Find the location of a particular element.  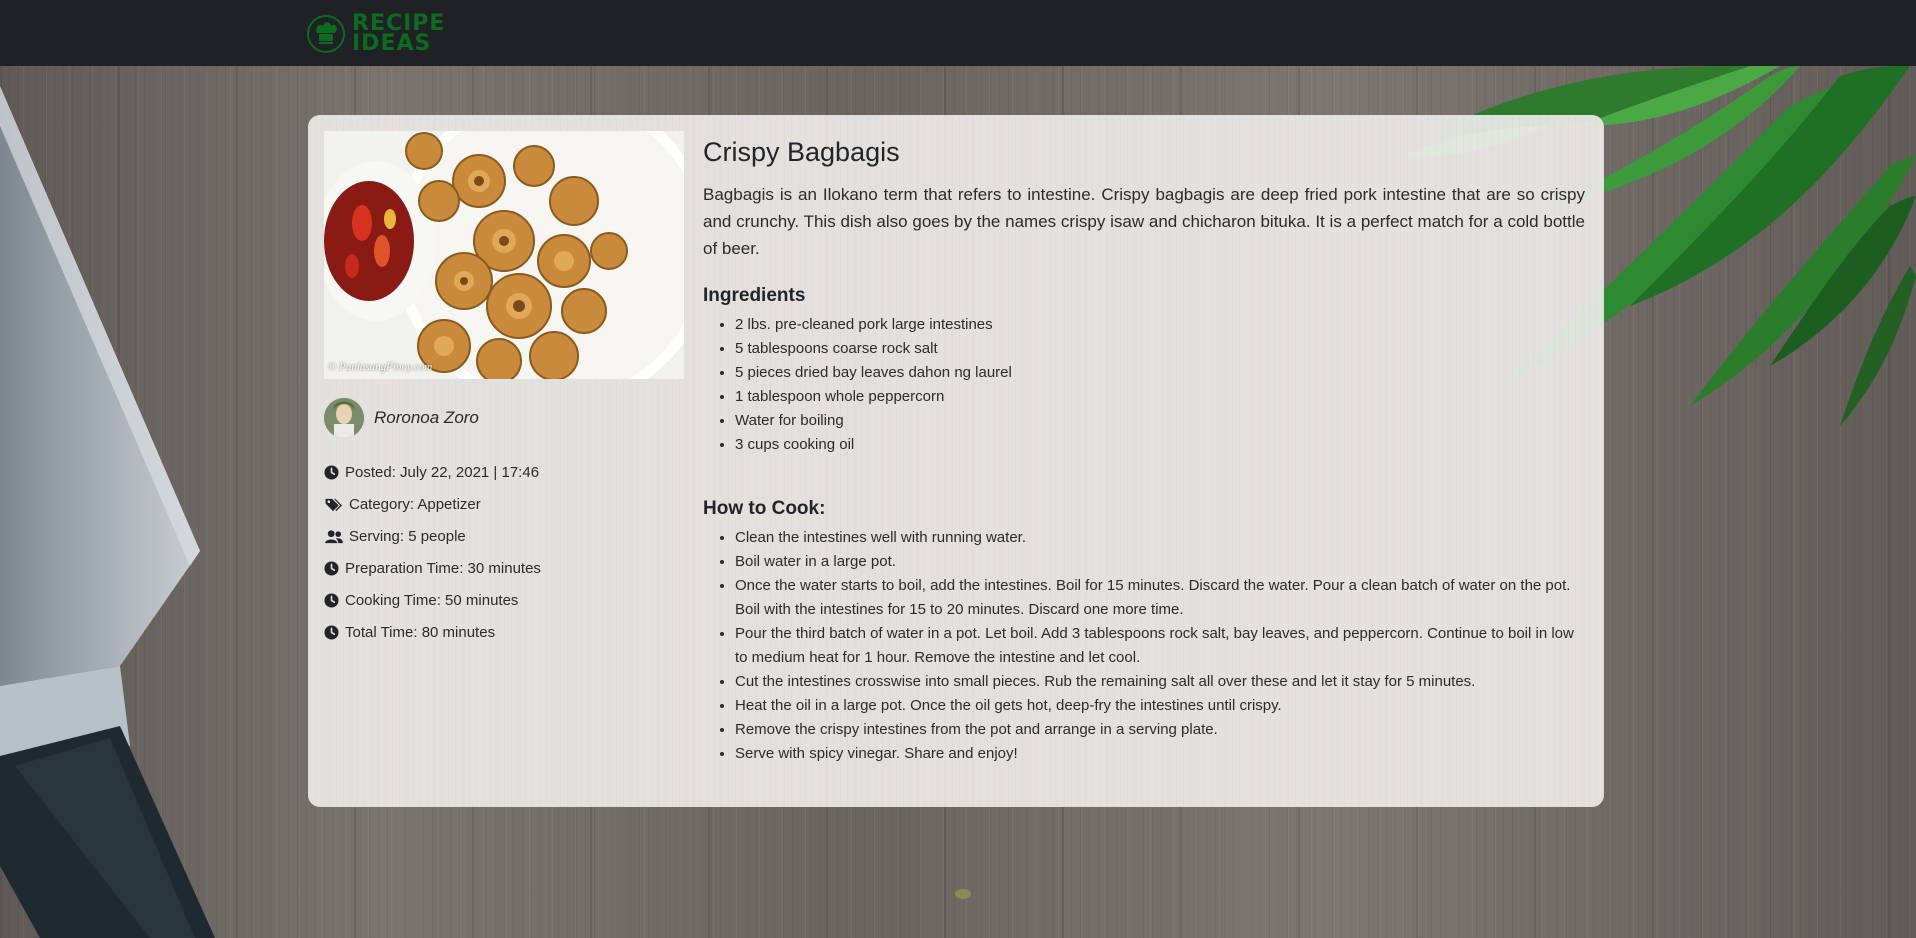

ingredient-item: 2 lbs. pre-cleaned pork large intestines is located at coordinates (1160, 325).